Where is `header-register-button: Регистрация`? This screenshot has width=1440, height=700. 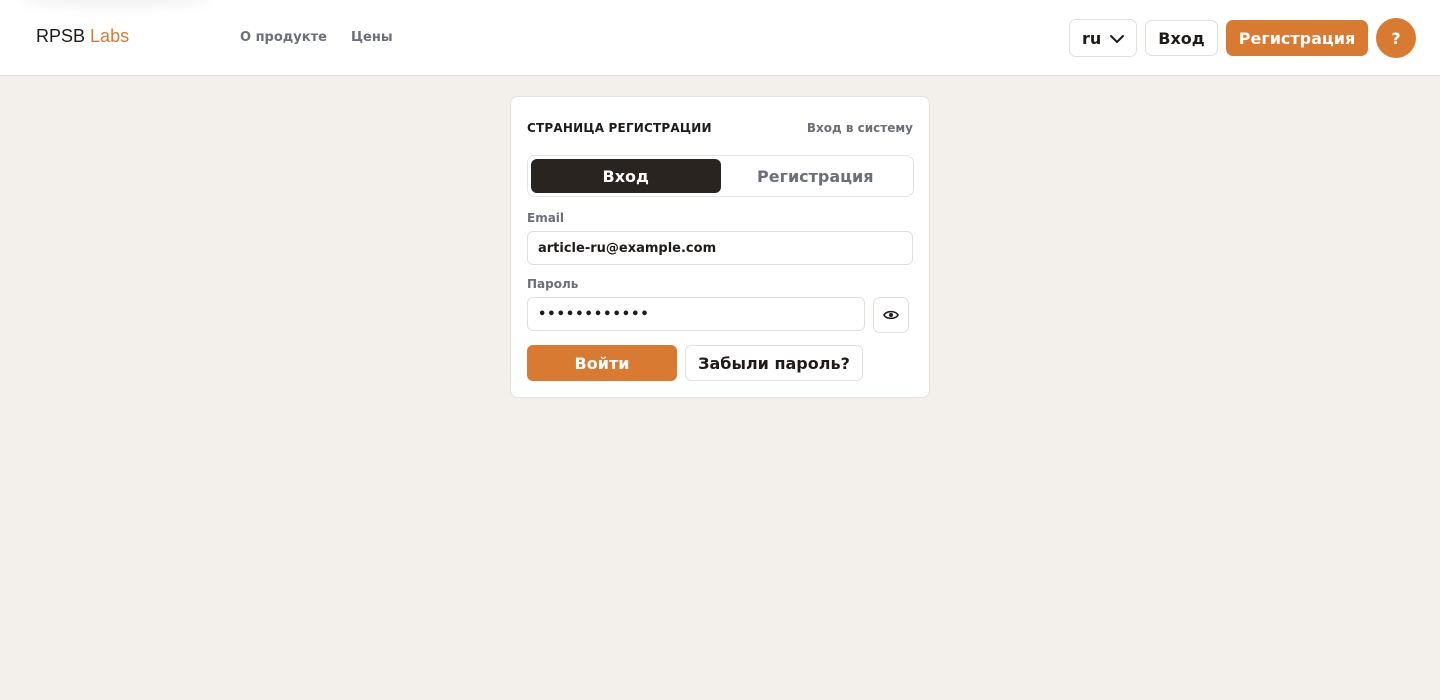
header-register-button: Регистрация is located at coordinates (1297, 38).